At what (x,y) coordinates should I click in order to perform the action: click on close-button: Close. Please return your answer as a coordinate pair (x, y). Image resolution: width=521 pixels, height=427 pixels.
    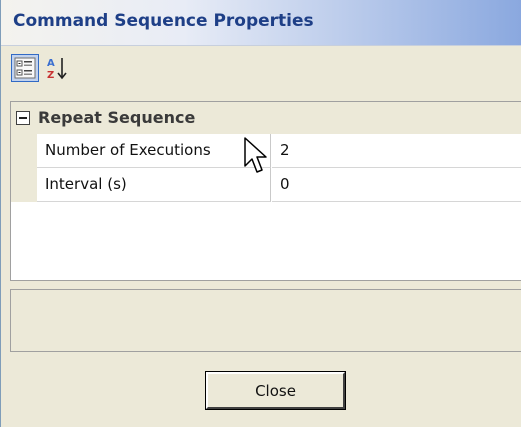
    Looking at the image, I should click on (275, 390).